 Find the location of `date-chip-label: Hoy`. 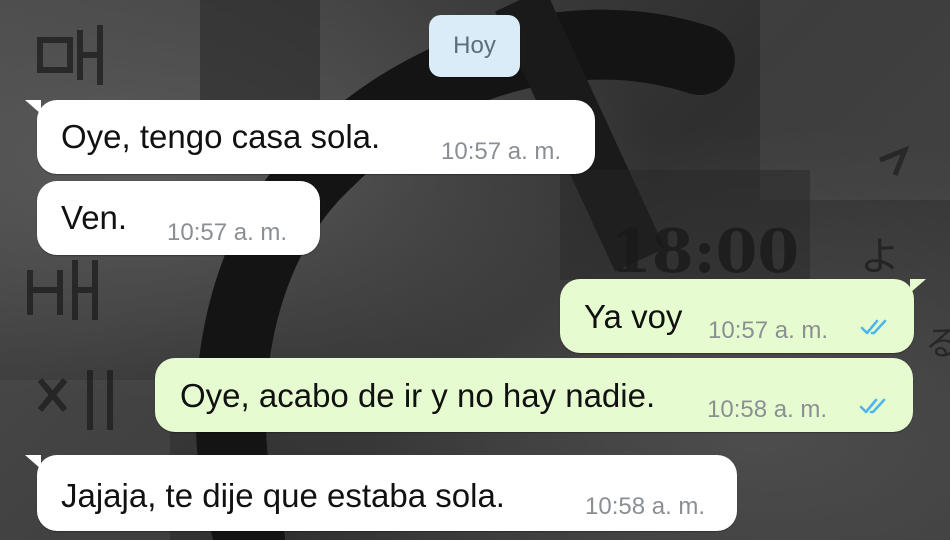

date-chip-label: Hoy is located at coordinates (474, 45).